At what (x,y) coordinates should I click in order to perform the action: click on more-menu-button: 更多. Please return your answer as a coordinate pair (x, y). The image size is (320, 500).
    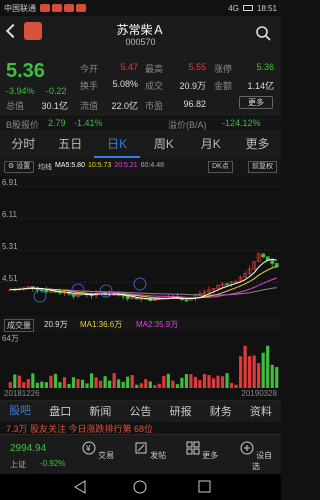
    Looking at the image, I should click on (202, 451).